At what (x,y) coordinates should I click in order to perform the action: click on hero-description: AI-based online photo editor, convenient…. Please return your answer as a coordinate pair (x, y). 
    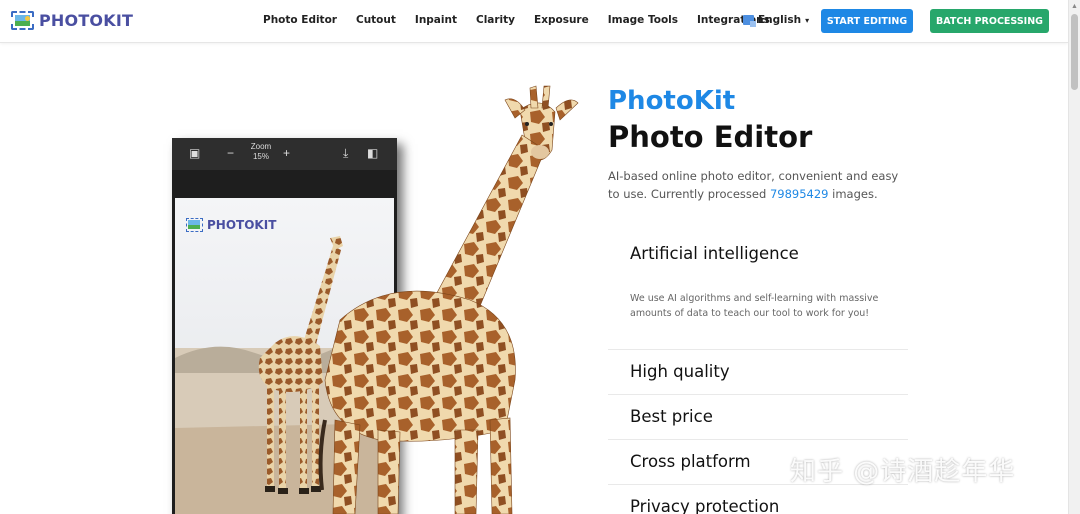
    Looking at the image, I should click on (758, 185).